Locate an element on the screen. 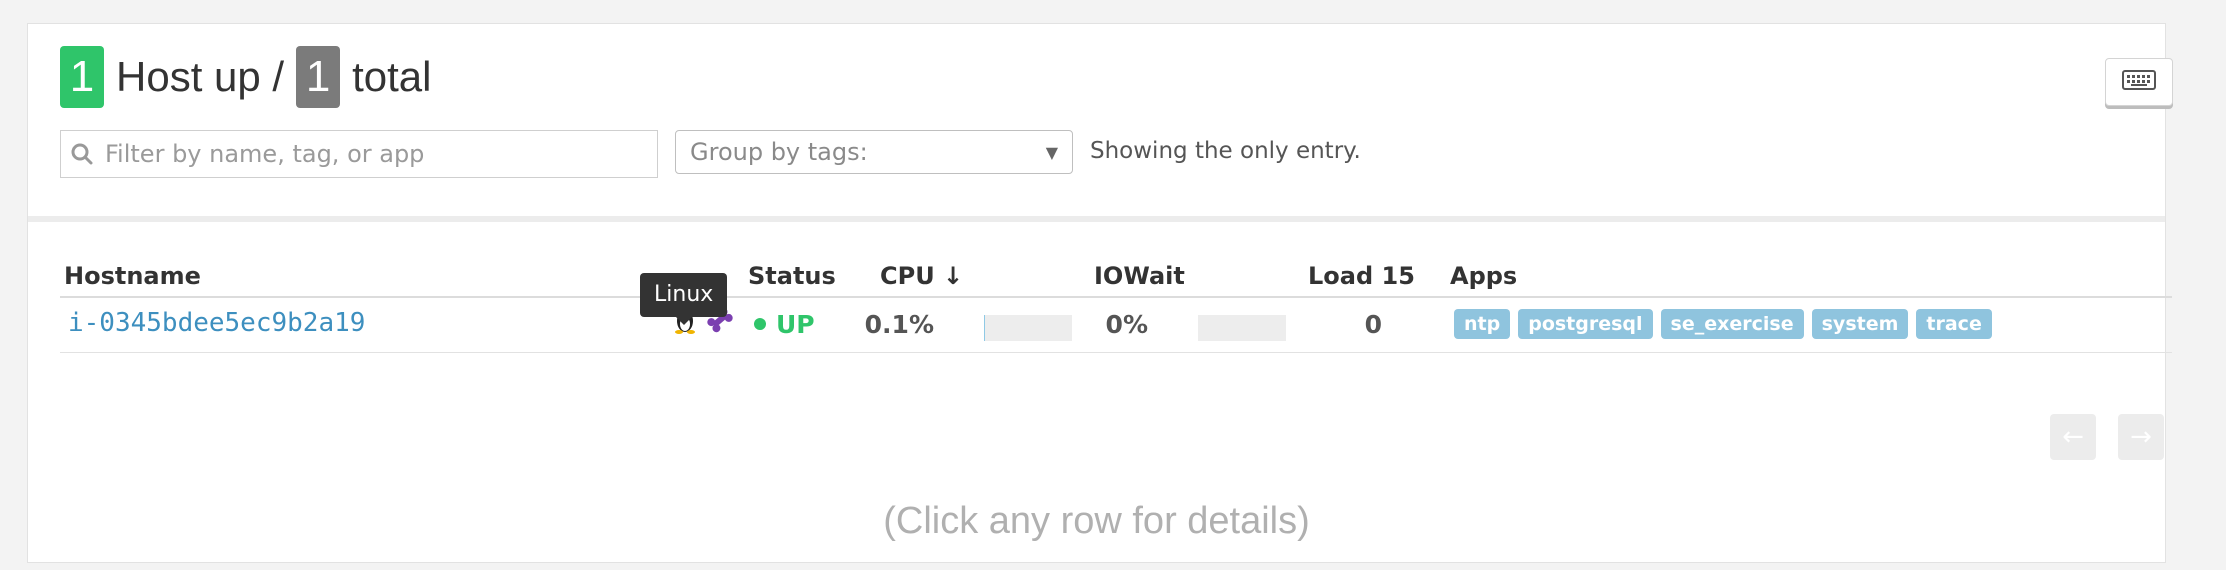 This screenshot has width=2226, height=570. os-tooltip: Linux is located at coordinates (684, 299).